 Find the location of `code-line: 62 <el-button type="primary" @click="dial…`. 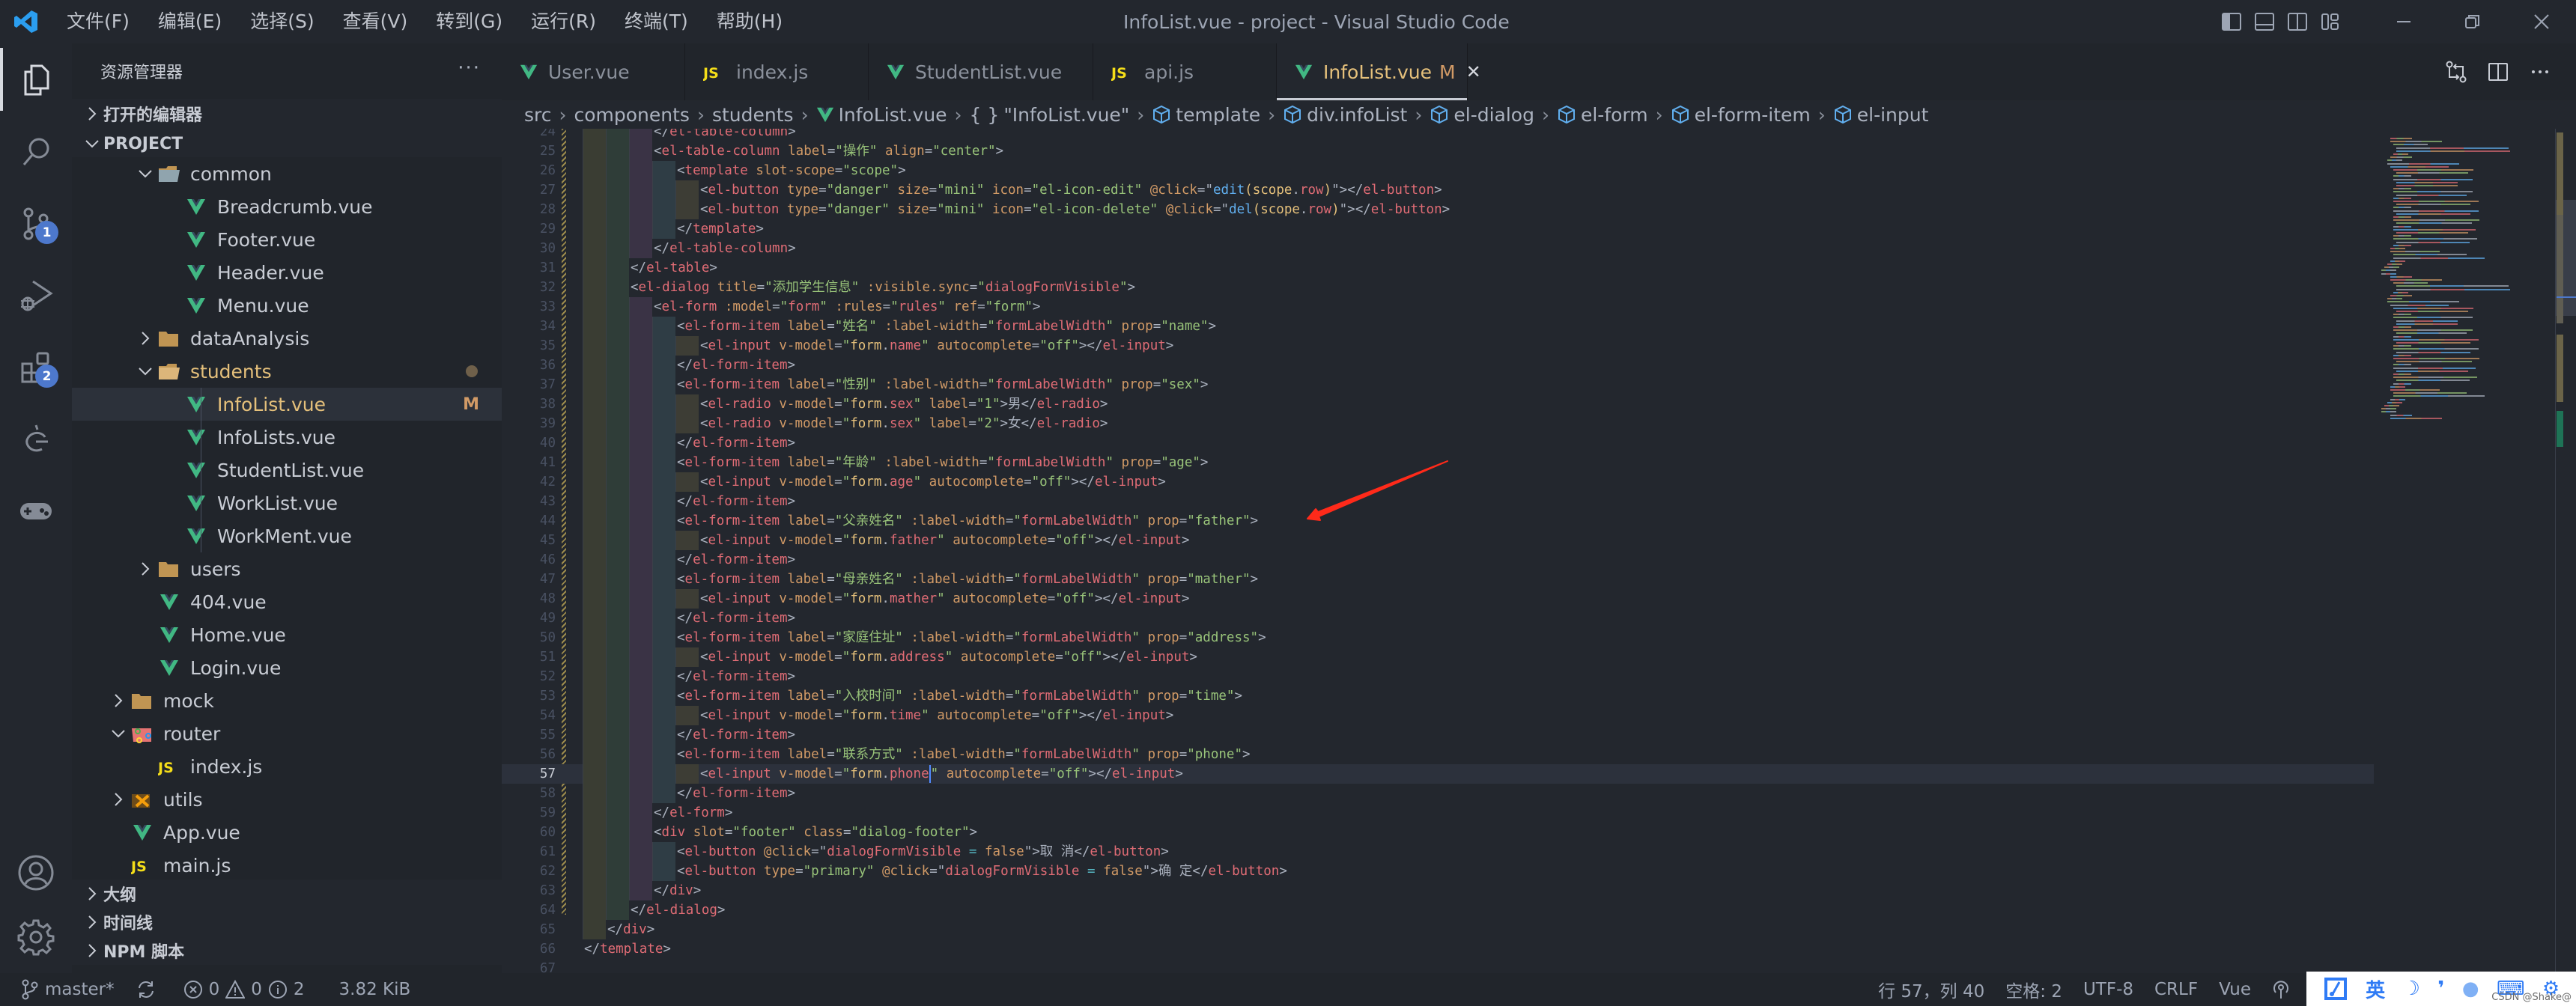

code-line: 62 <el-button type="primary" @click="dial… is located at coordinates (1438, 872).